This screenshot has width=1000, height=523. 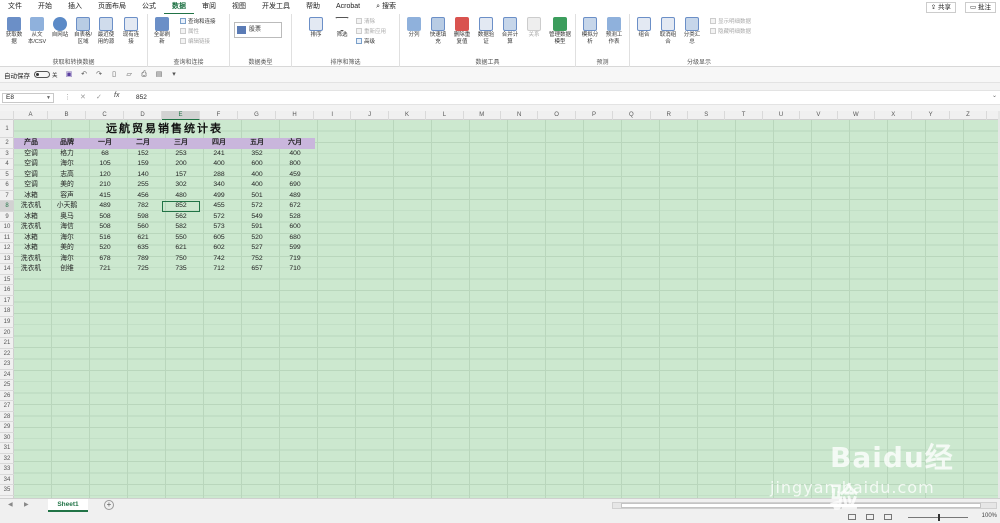 I want to click on table-cell: 680, so click(x=295, y=238).